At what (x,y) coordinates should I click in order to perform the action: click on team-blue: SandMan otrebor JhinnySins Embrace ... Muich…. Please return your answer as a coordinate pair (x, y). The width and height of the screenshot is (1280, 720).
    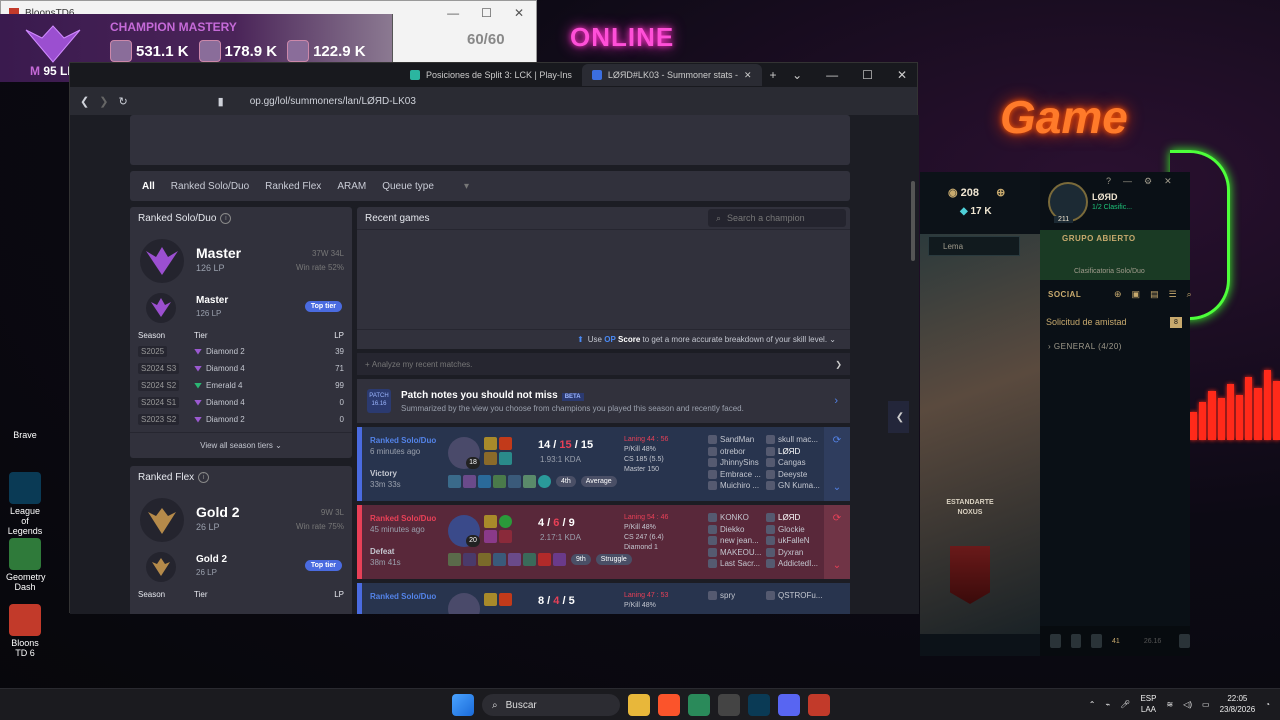
    Looking at the image, I should click on (734, 463).